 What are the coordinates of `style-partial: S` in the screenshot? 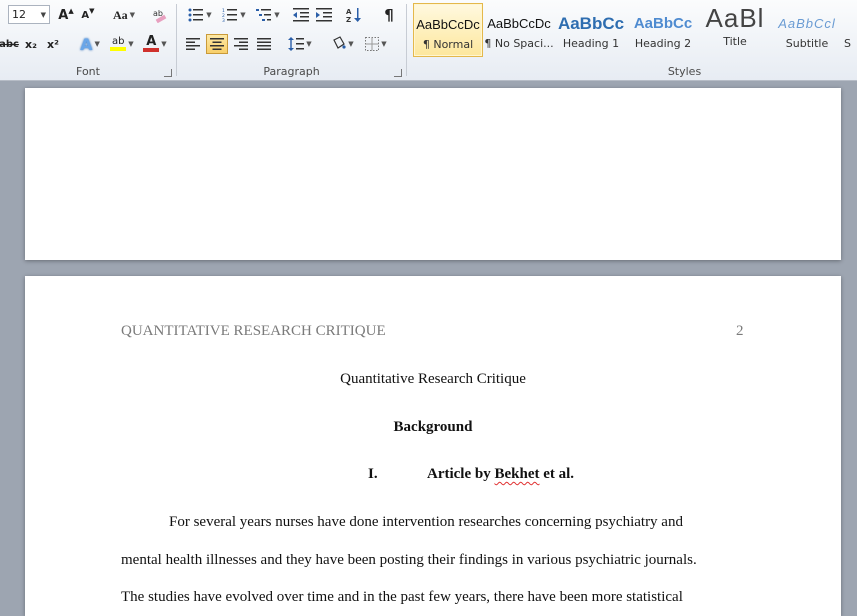 It's located at (850, 30).